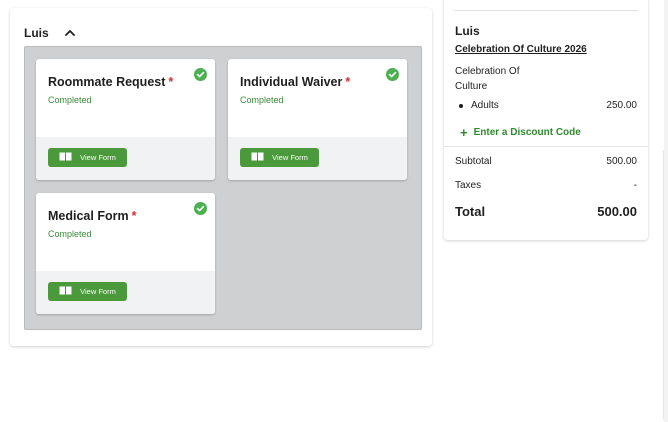 The image size is (668, 422). What do you see at coordinates (467, 31) in the screenshot?
I see `summary-attendee-name: Luis` at bounding box center [467, 31].